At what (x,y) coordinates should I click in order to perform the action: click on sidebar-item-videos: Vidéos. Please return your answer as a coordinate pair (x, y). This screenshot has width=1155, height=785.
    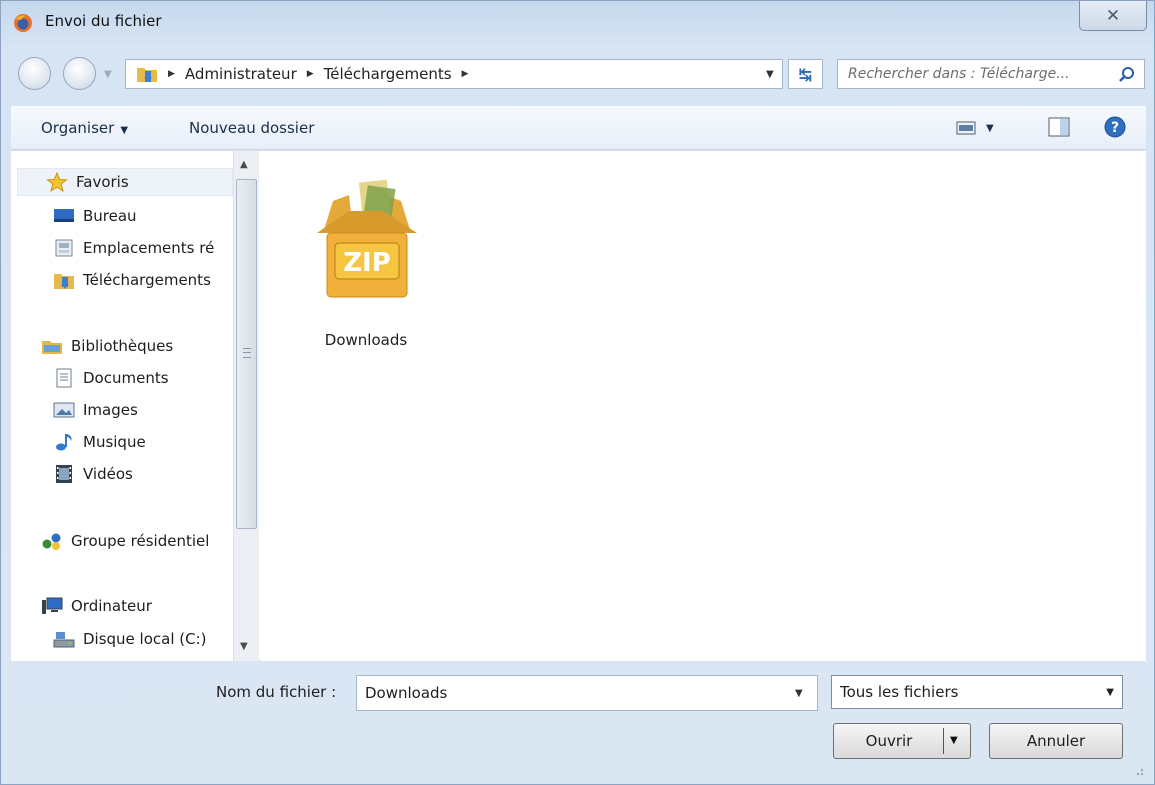
    Looking at the image, I should click on (93, 474).